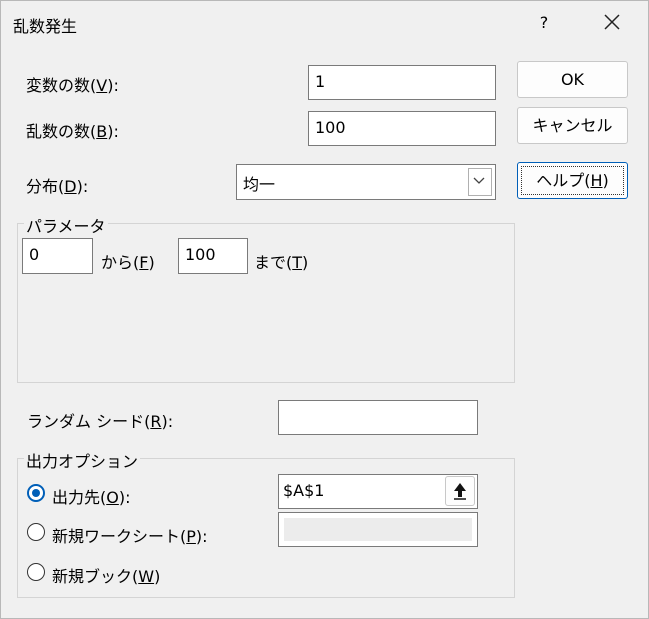 This screenshot has height=619, width=649. Describe the element at coordinates (366, 182) in the screenshot. I see `distribution-select: 均一` at that location.